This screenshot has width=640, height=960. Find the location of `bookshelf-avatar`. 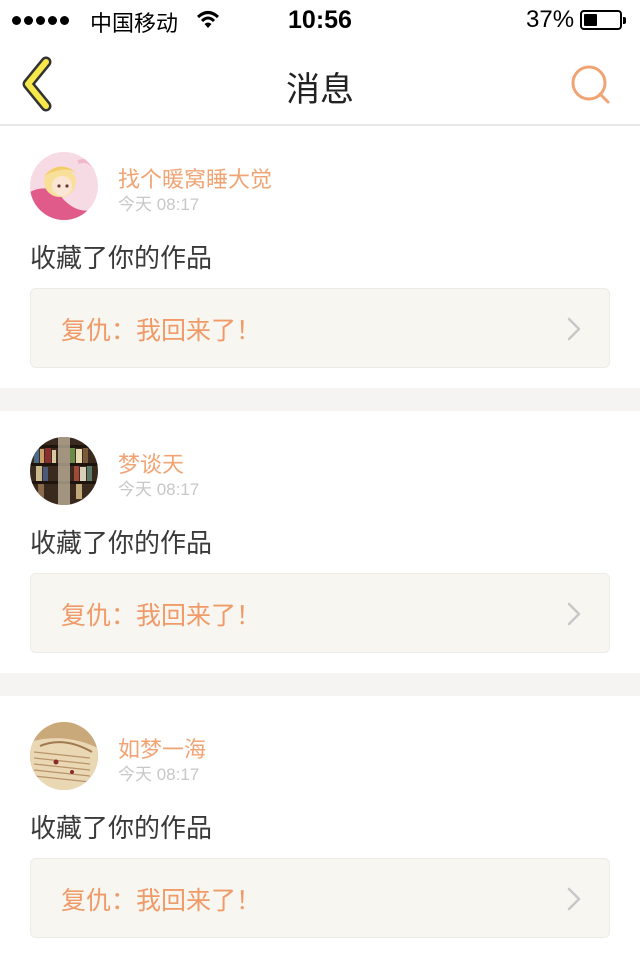

bookshelf-avatar is located at coordinates (64, 471).